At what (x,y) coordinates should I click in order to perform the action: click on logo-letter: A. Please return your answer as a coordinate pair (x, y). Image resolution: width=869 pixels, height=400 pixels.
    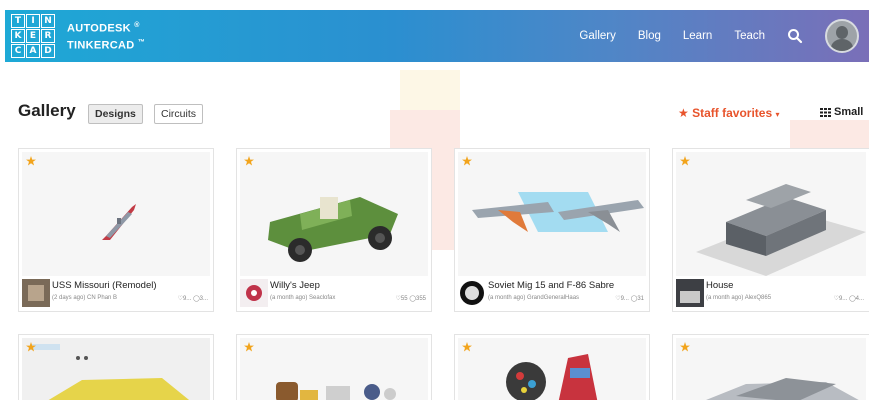
    Looking at the image, I should click on (33, 51).